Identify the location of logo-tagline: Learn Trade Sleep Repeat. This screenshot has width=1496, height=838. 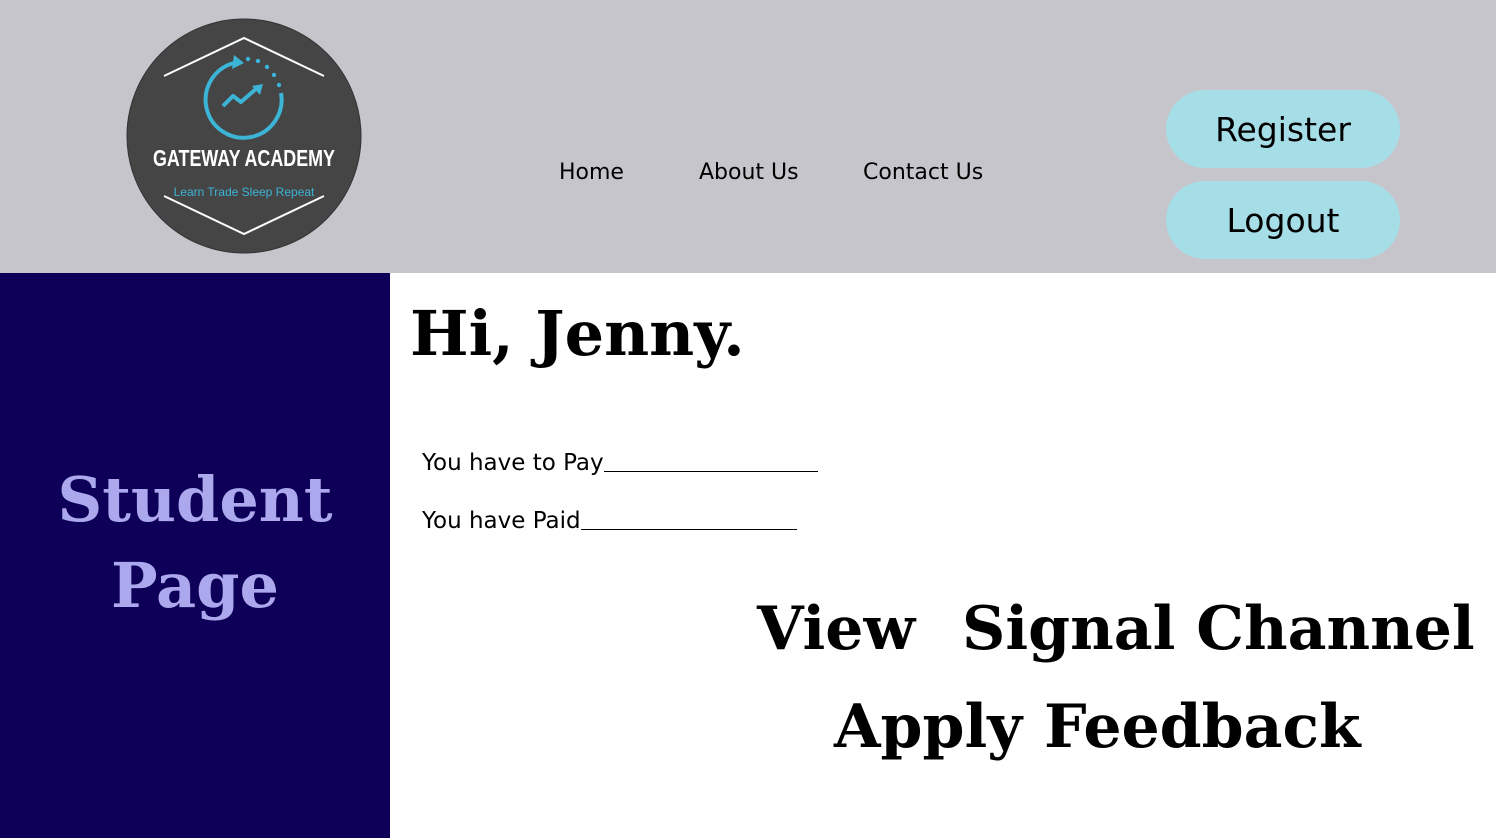
(244, 192).